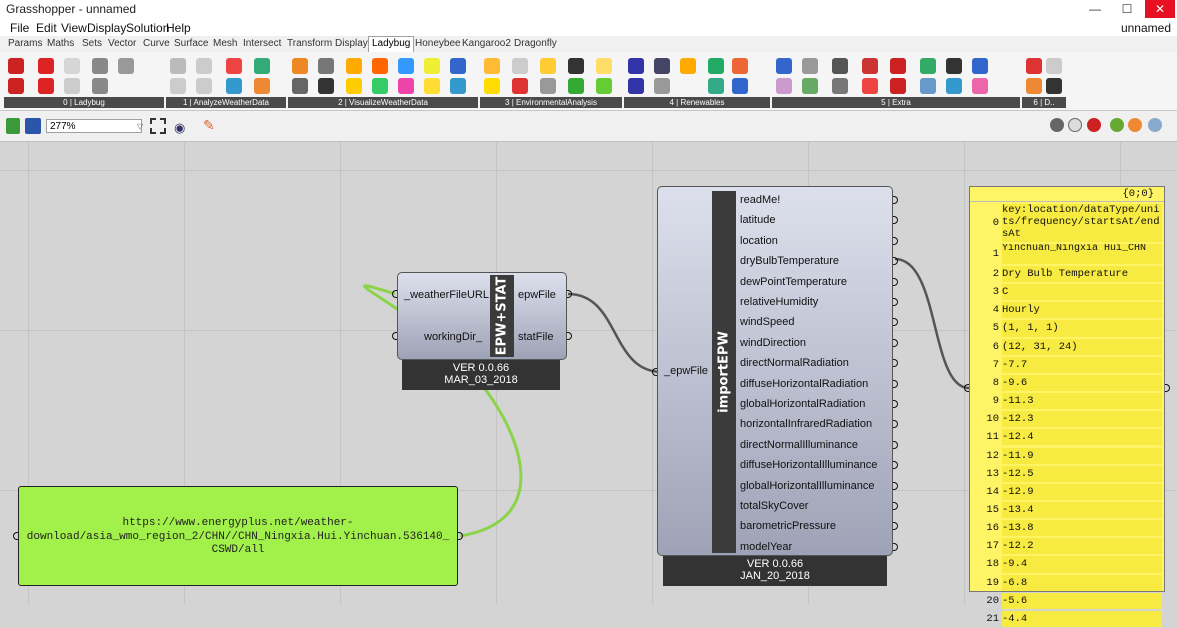 This screenshot has width=1177, height=628. I want to click on viewer-row-index: 1, so click(995, 254).